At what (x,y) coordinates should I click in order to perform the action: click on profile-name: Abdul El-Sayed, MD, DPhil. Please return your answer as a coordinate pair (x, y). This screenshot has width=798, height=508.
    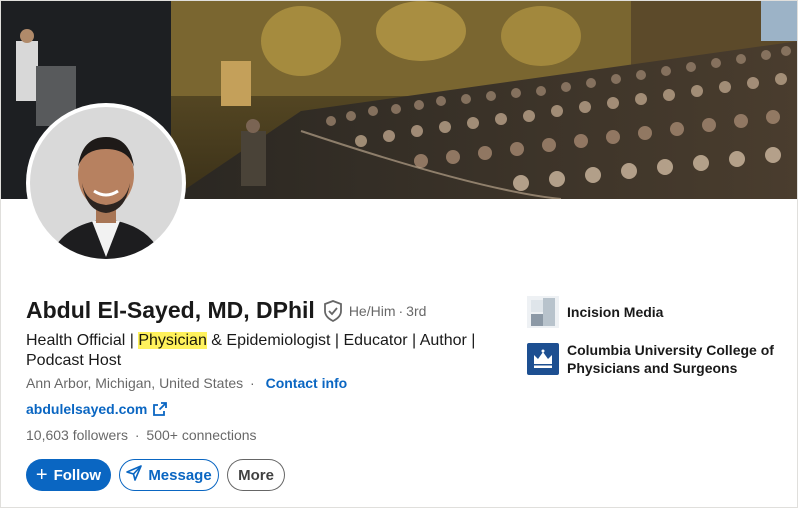
    Looking at the image, I should click on (170, 310).